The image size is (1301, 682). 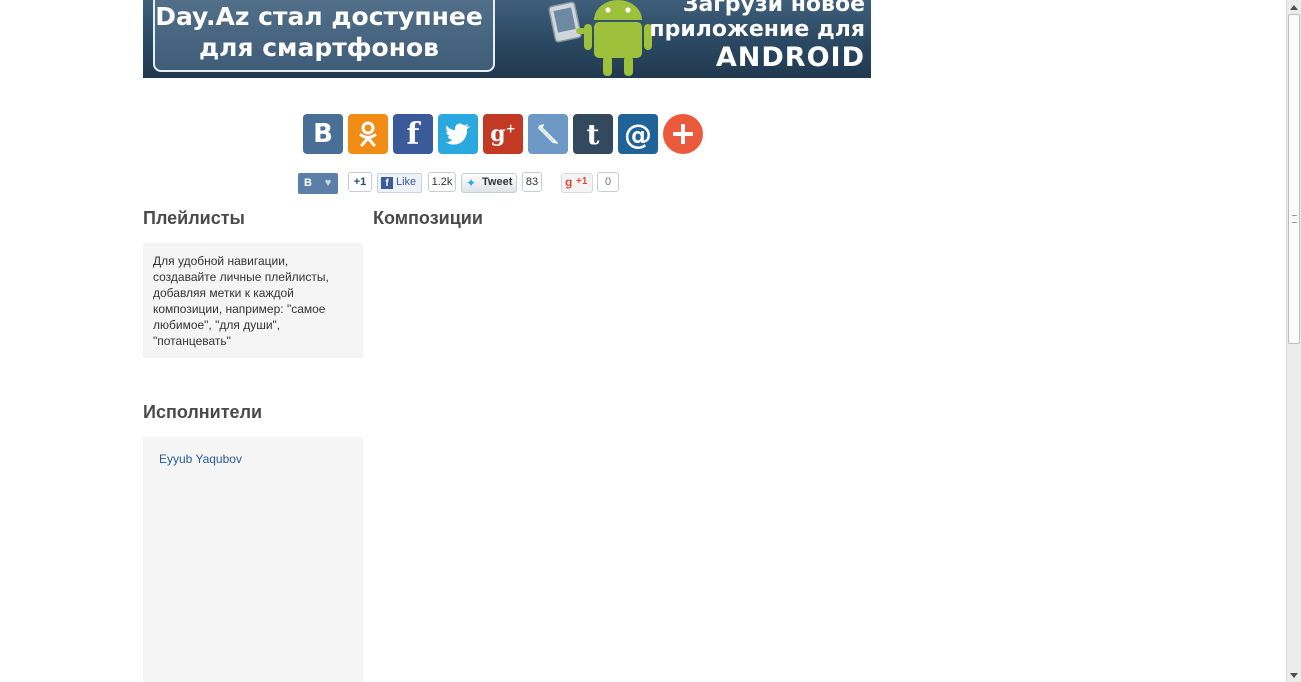 I want to click on facebook-icon: f, so click(x=413, y=134).